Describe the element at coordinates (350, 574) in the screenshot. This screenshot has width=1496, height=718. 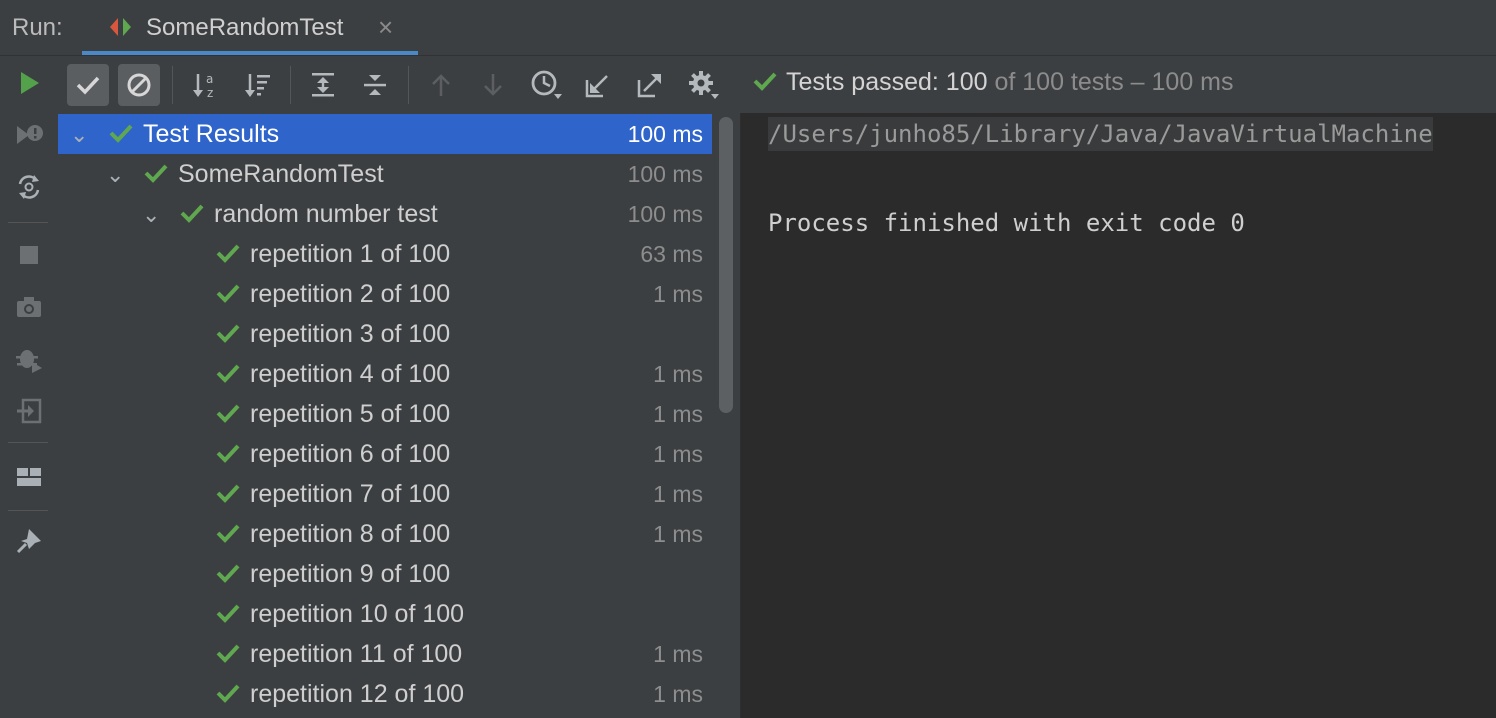
I see `tree-node-label: repetition 9 of 100` at that location.